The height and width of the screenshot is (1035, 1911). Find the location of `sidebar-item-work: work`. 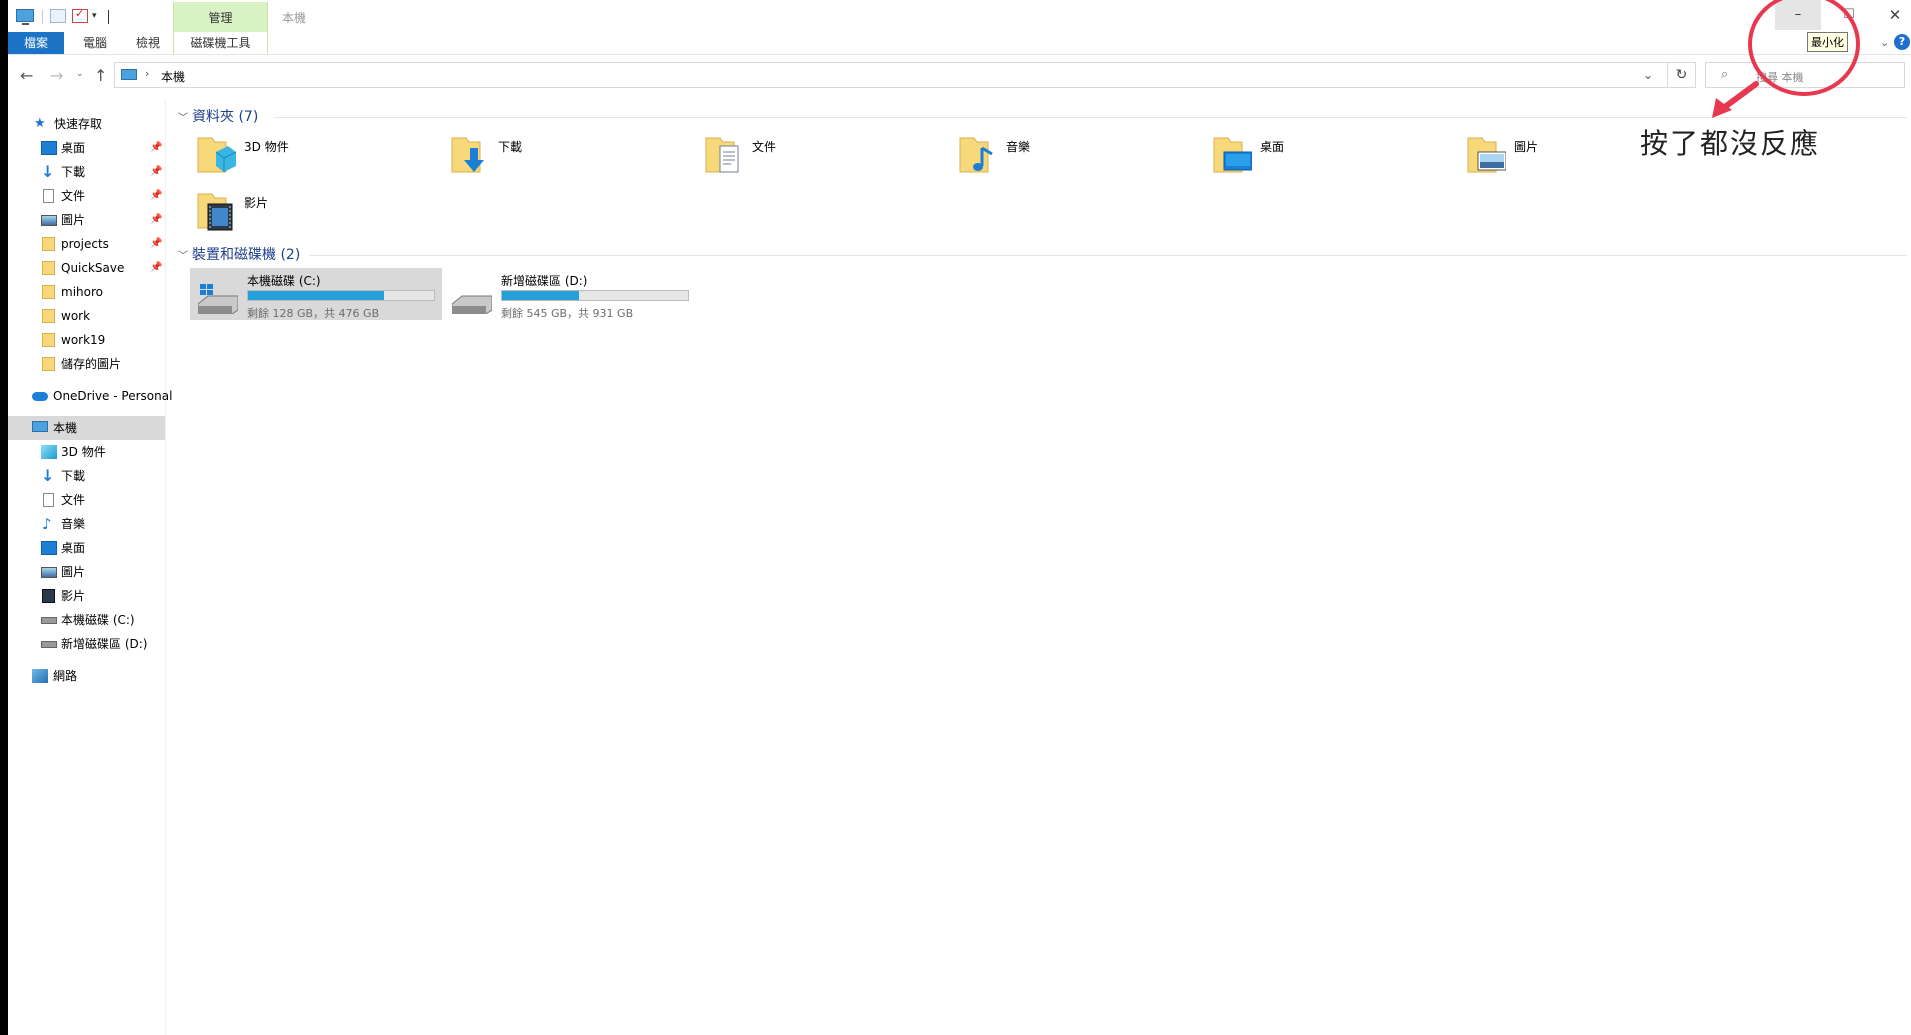

sidebar-item-work: work is located at coordinates (86, 316).